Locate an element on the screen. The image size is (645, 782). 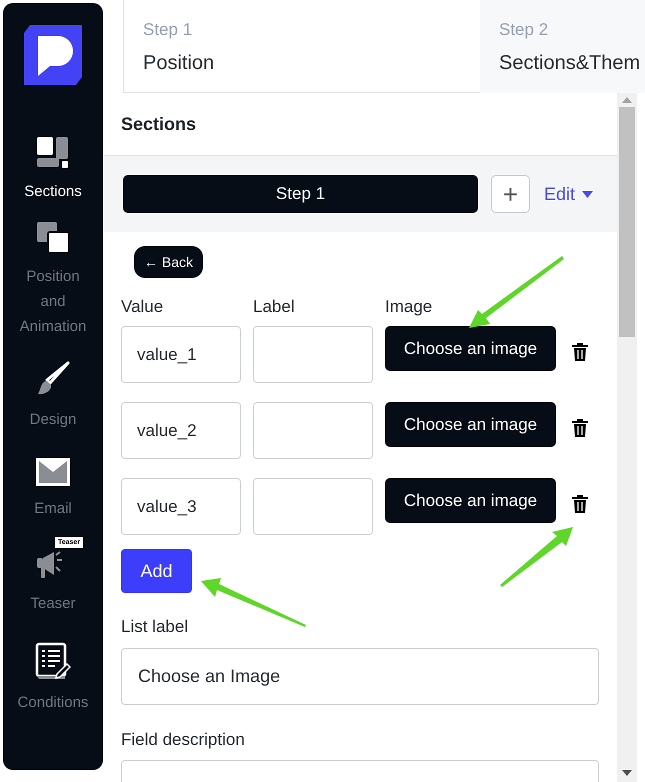
field-description-field is located at coordinates (360, 771).